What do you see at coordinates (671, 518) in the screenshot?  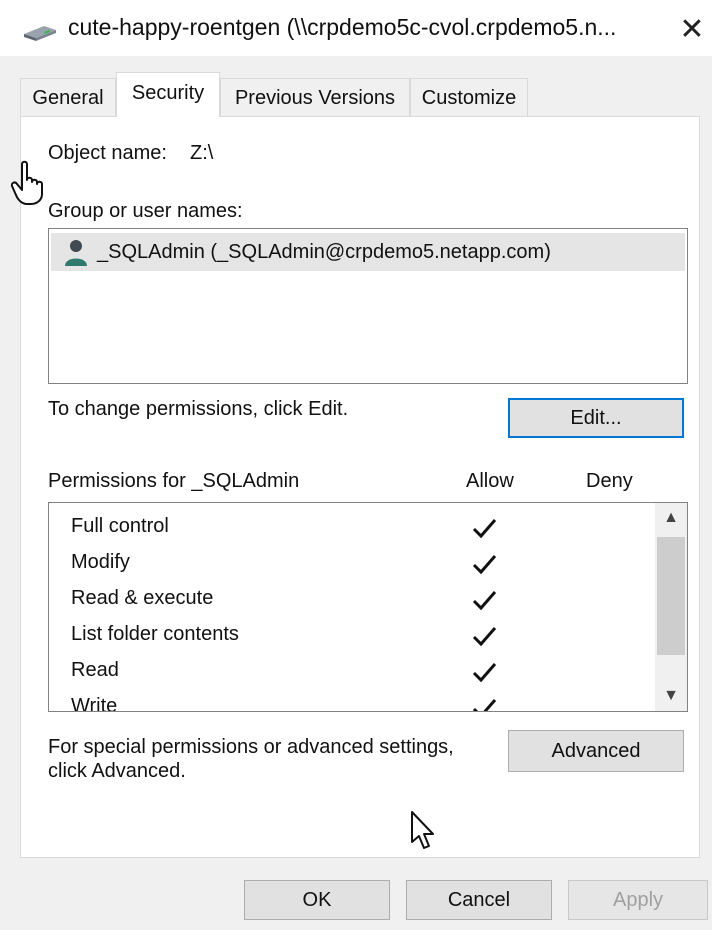 I see `scroll-up-arrow-icon: ▲` at bounding box center [671, 518].